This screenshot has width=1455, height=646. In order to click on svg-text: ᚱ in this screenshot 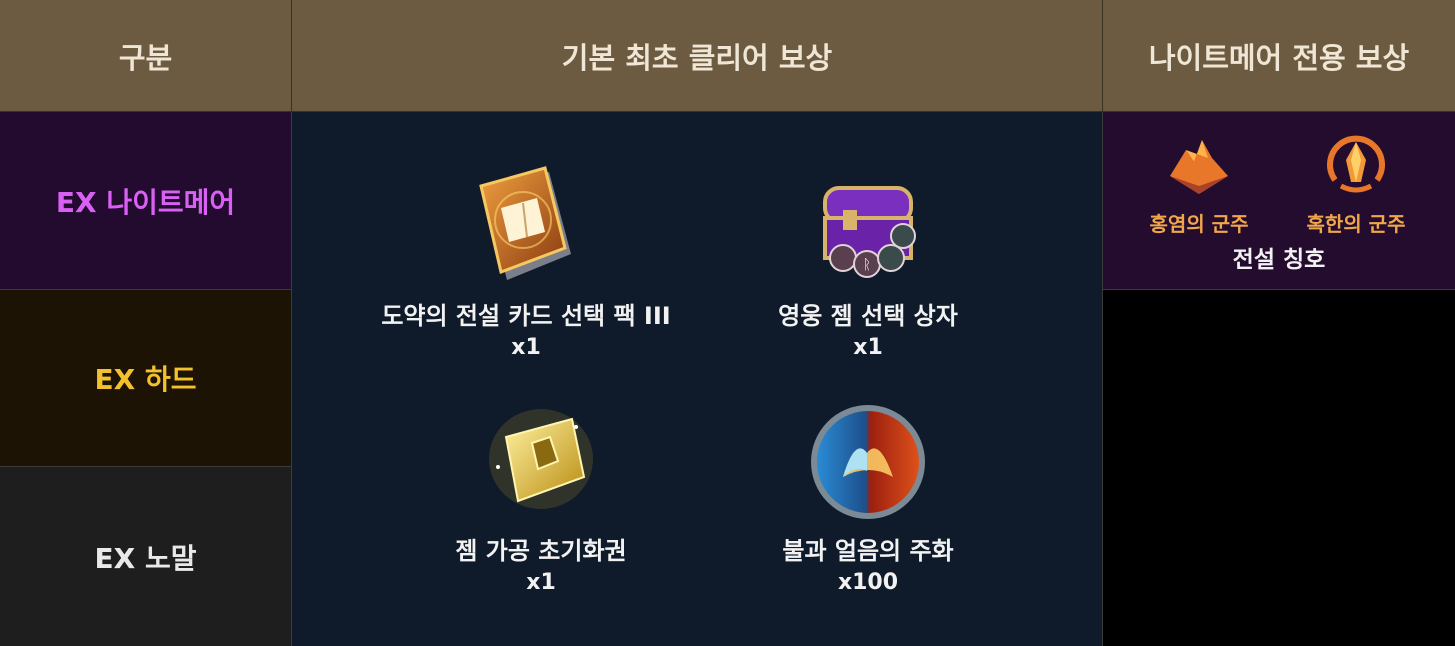, I will do `click(867, 265)`.